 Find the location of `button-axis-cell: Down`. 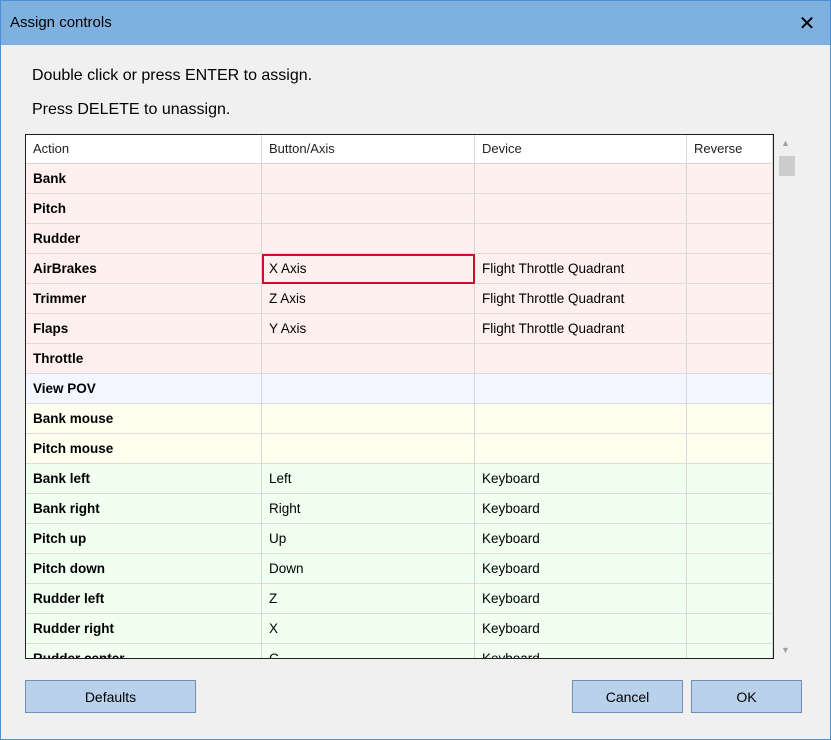

button-axis-cell: Down is located at coordinates (368, 569).